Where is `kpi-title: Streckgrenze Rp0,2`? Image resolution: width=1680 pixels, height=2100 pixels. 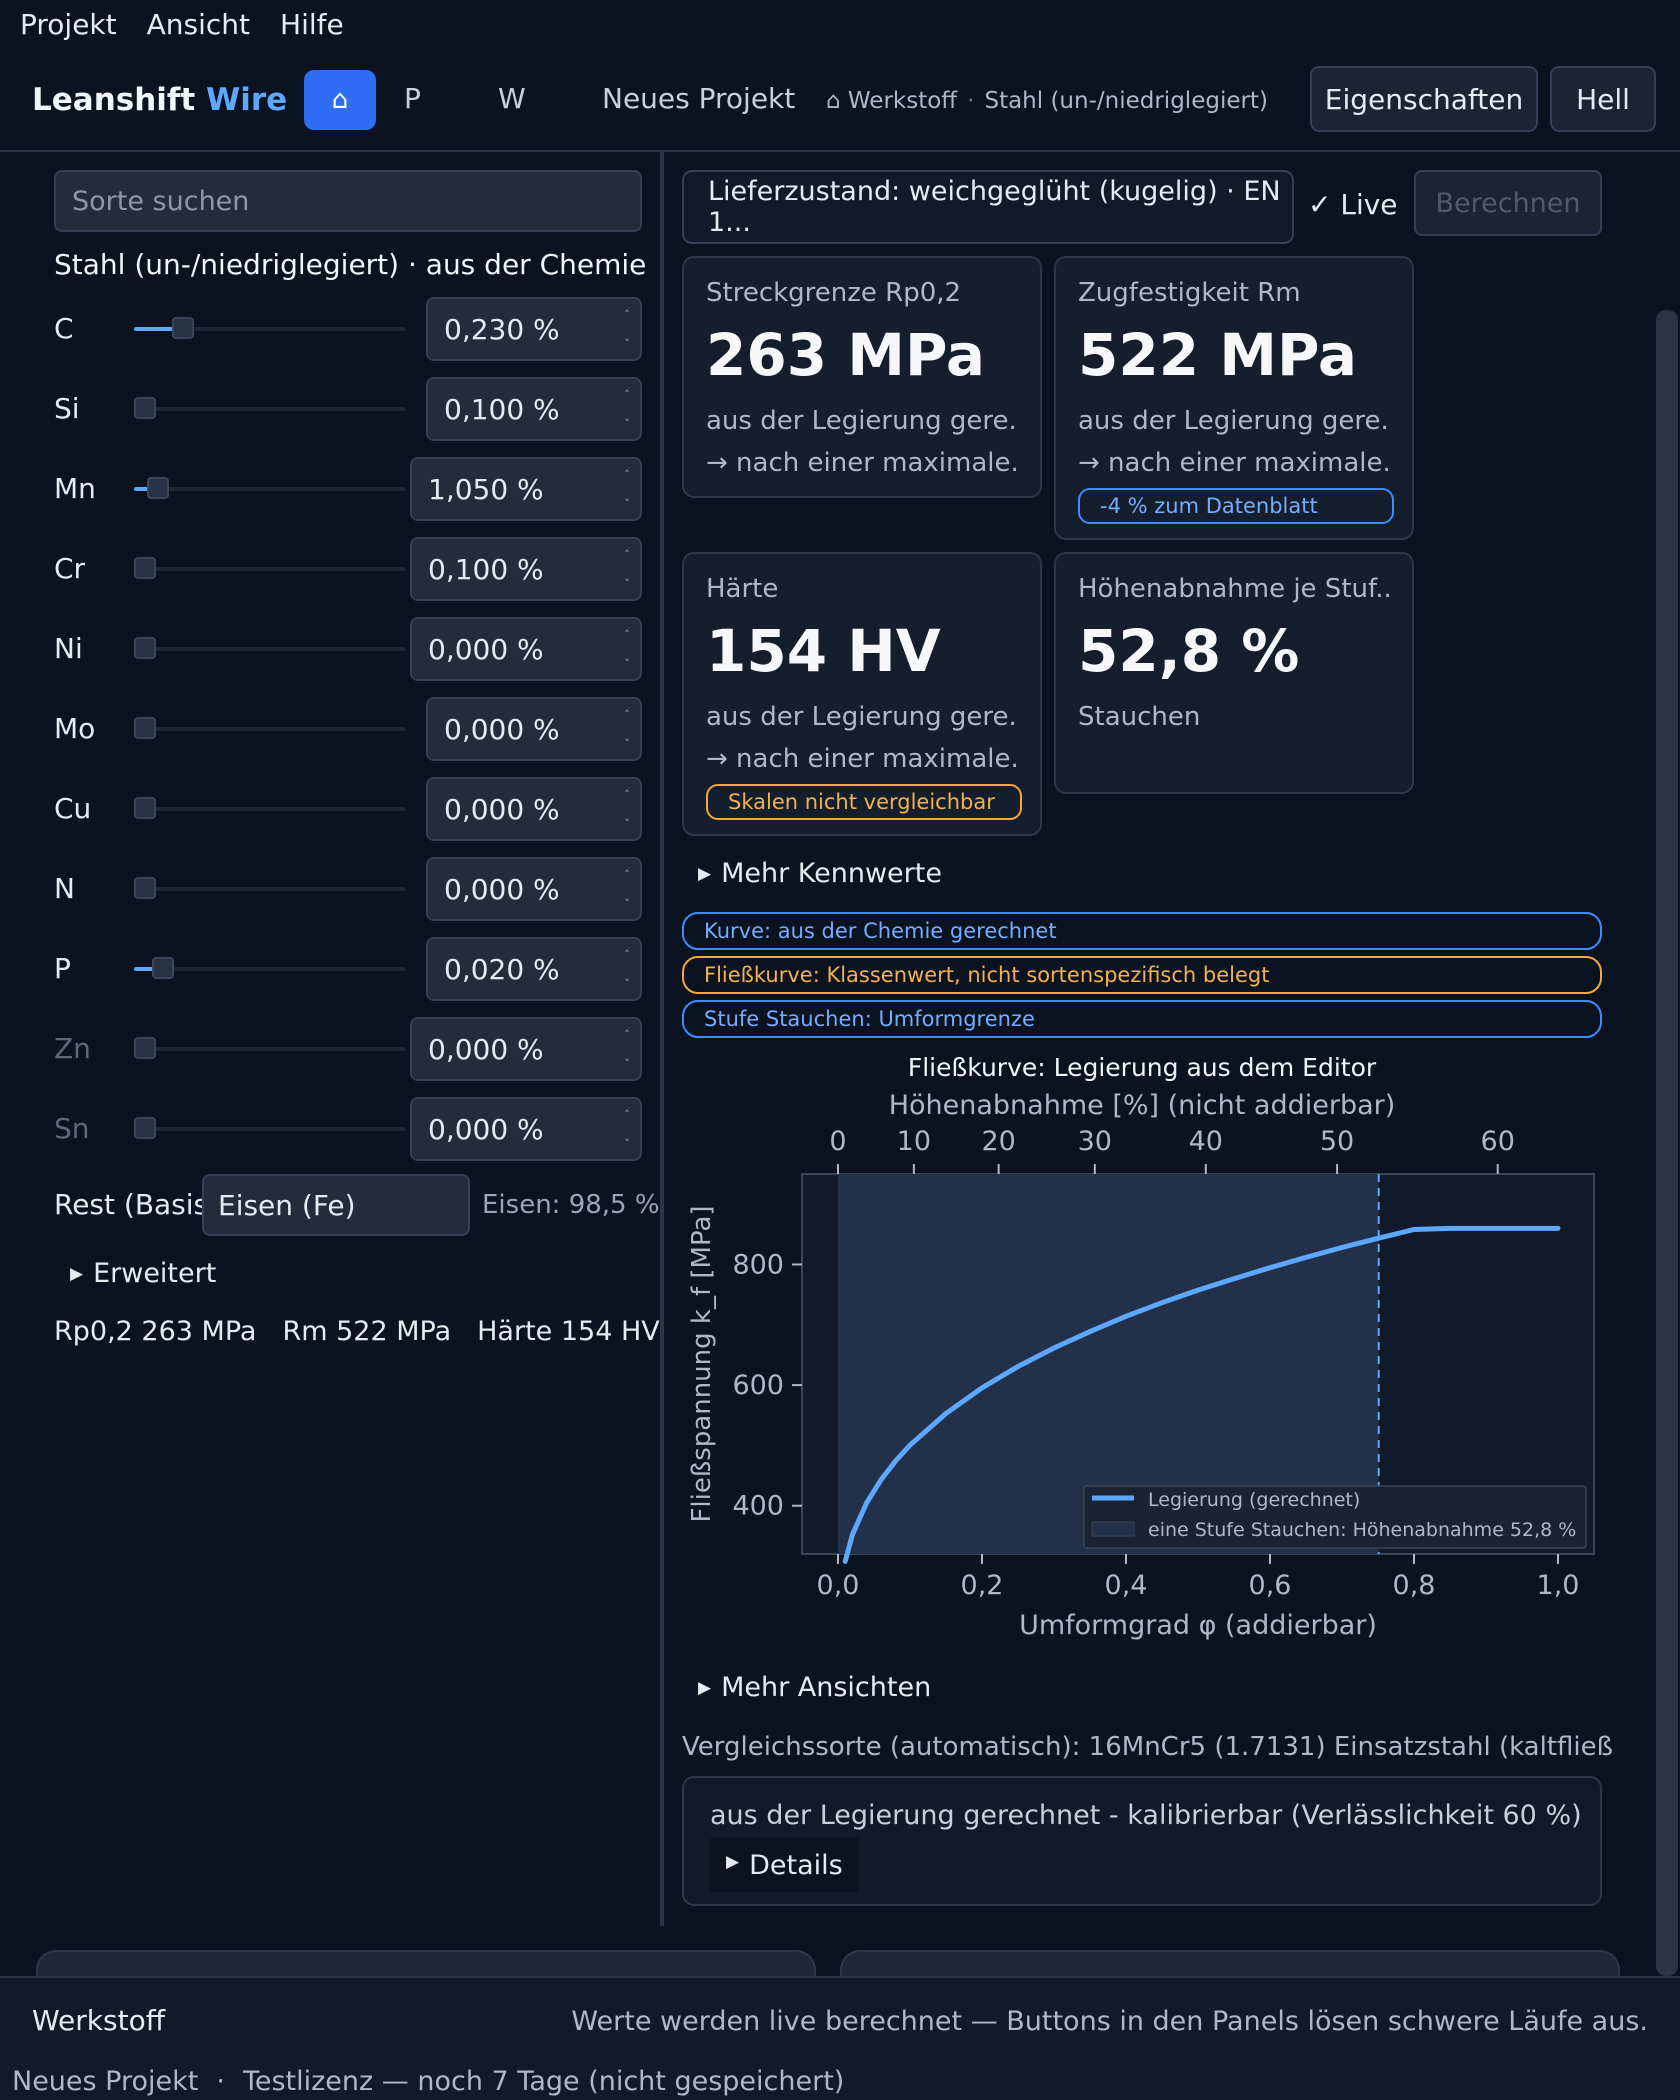
kpi-title: Streckgrenze Rp0,2 is located at coordinates (834, 293).